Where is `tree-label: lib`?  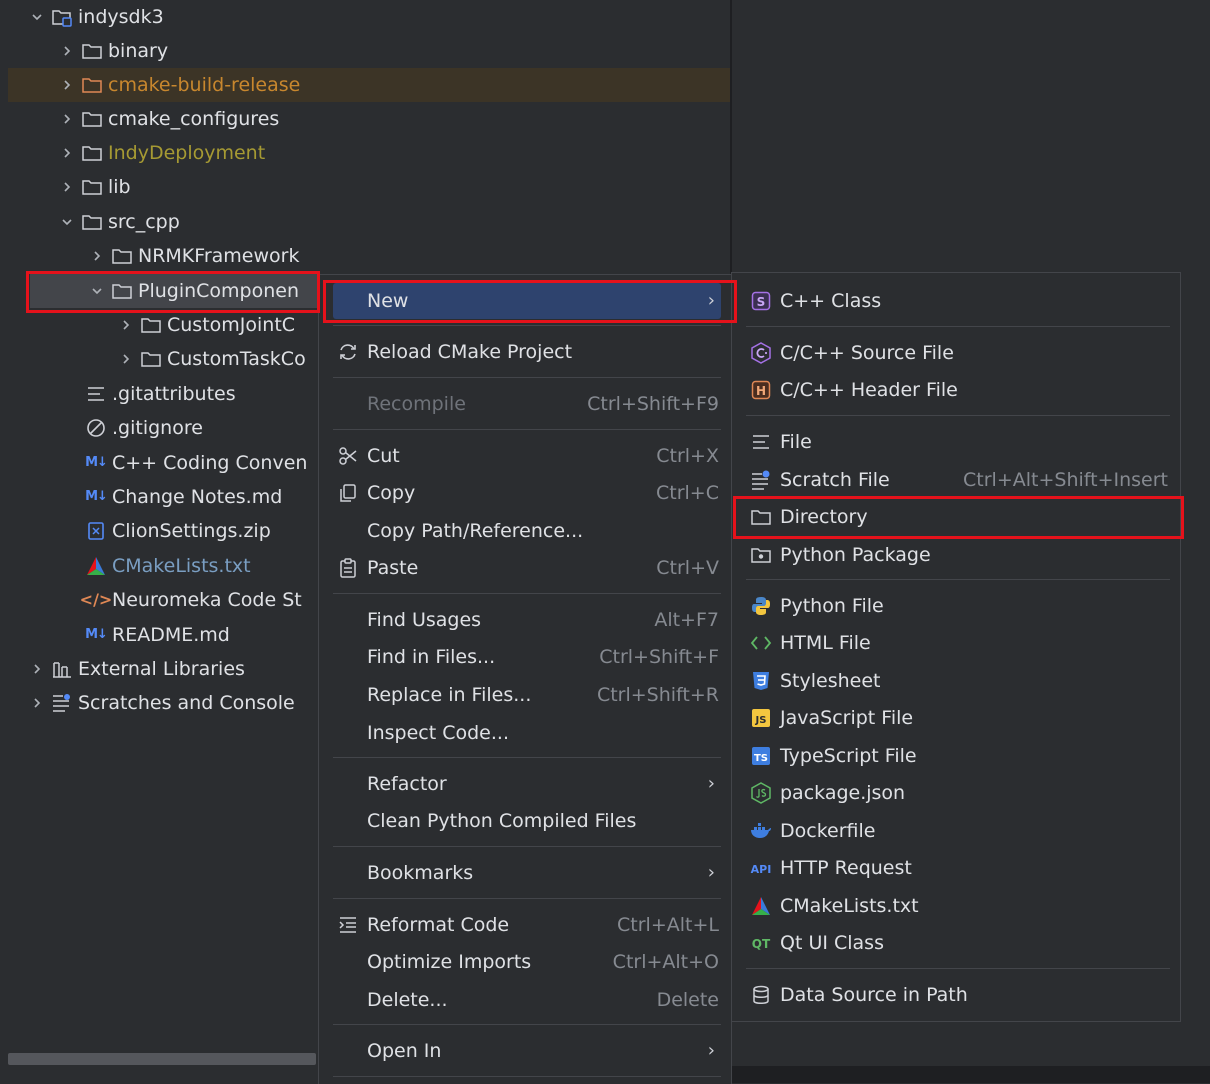
tree-label: lib is located at coordinates (119, 187).